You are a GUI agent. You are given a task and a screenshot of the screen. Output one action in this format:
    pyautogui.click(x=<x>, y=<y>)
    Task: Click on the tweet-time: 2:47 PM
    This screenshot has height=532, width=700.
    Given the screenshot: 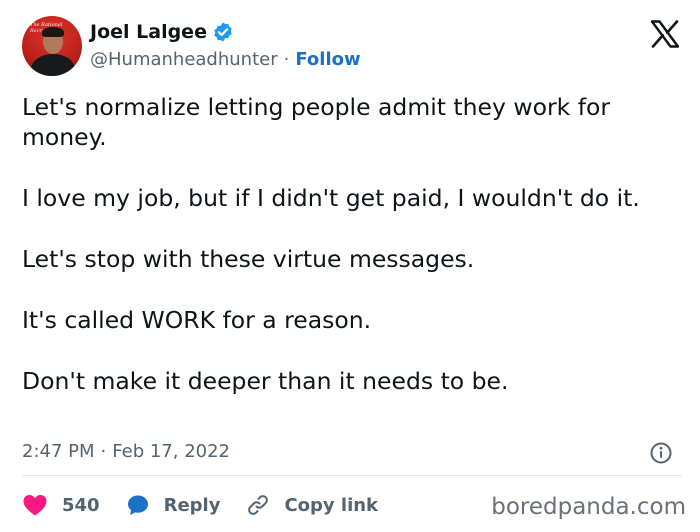 What is the action you would take?
    pyautogui.click(x=58, y=451)
    